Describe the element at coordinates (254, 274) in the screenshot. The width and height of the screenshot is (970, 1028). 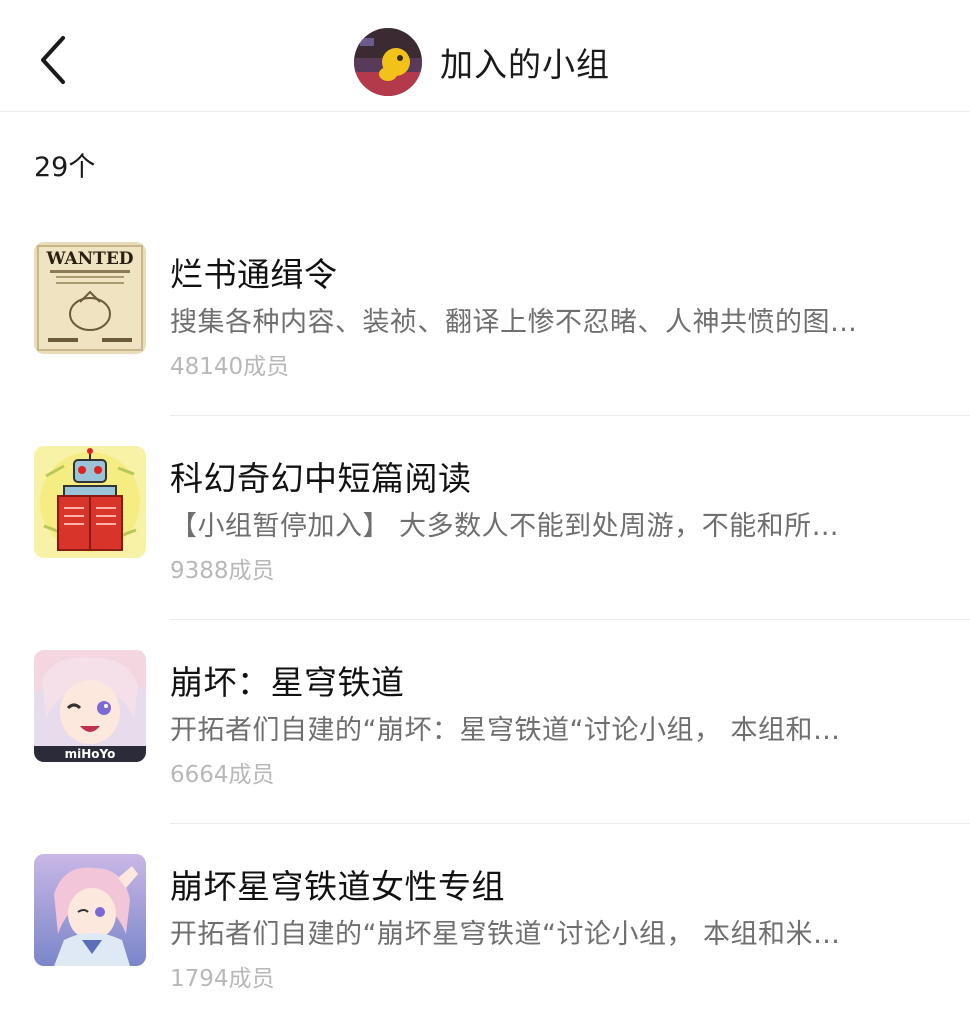
I see `group-name: 烂书通缉令` at that location.